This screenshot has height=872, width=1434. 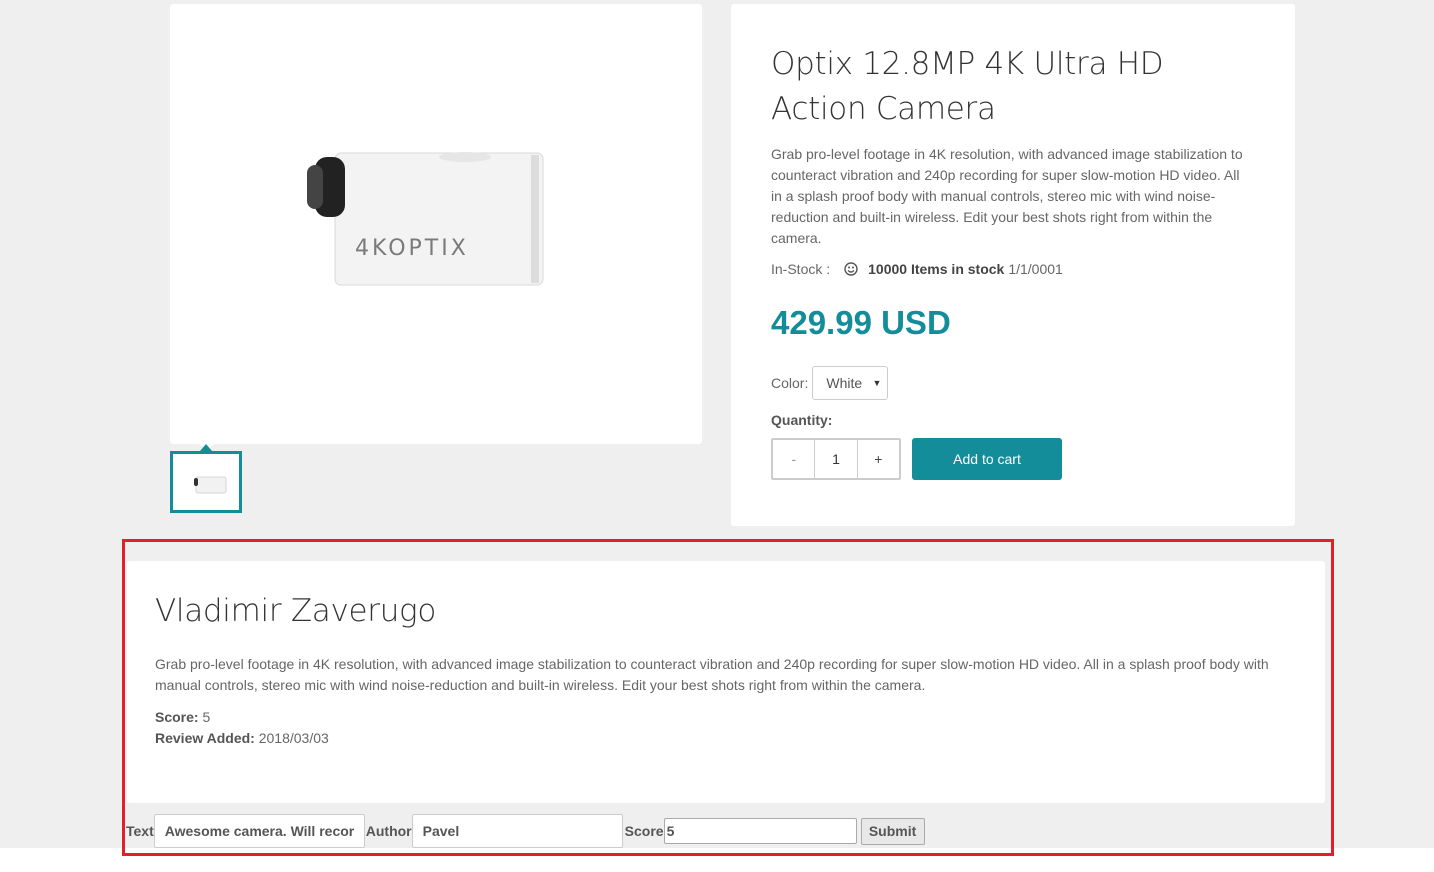 I want to click on quantity-increase-button: +, so click(x=878, y=459).